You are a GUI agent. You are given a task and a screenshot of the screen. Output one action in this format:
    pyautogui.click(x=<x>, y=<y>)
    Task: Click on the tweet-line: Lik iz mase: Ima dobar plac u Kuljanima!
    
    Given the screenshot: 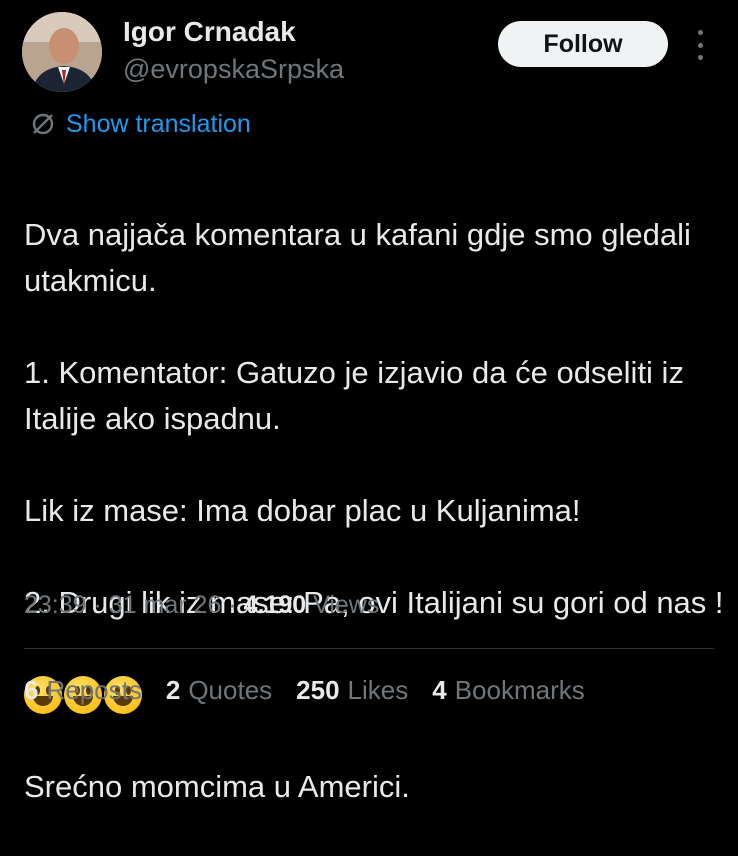 What is the action you would take?
    pyautogui.click(x=302, y=510)
    